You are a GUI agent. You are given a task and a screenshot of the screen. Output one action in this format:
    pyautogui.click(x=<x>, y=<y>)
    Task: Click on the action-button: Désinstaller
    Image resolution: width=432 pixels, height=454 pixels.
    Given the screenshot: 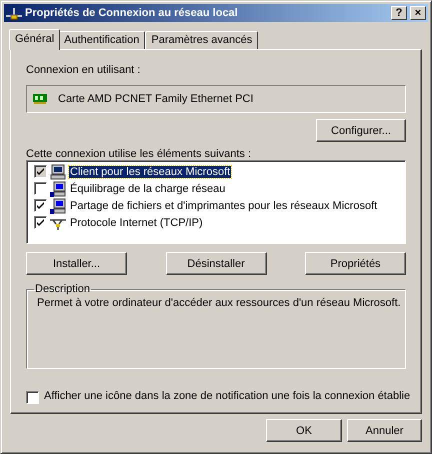 What is the action you would take?
    pyautogui.click(x=216, y=263)
    